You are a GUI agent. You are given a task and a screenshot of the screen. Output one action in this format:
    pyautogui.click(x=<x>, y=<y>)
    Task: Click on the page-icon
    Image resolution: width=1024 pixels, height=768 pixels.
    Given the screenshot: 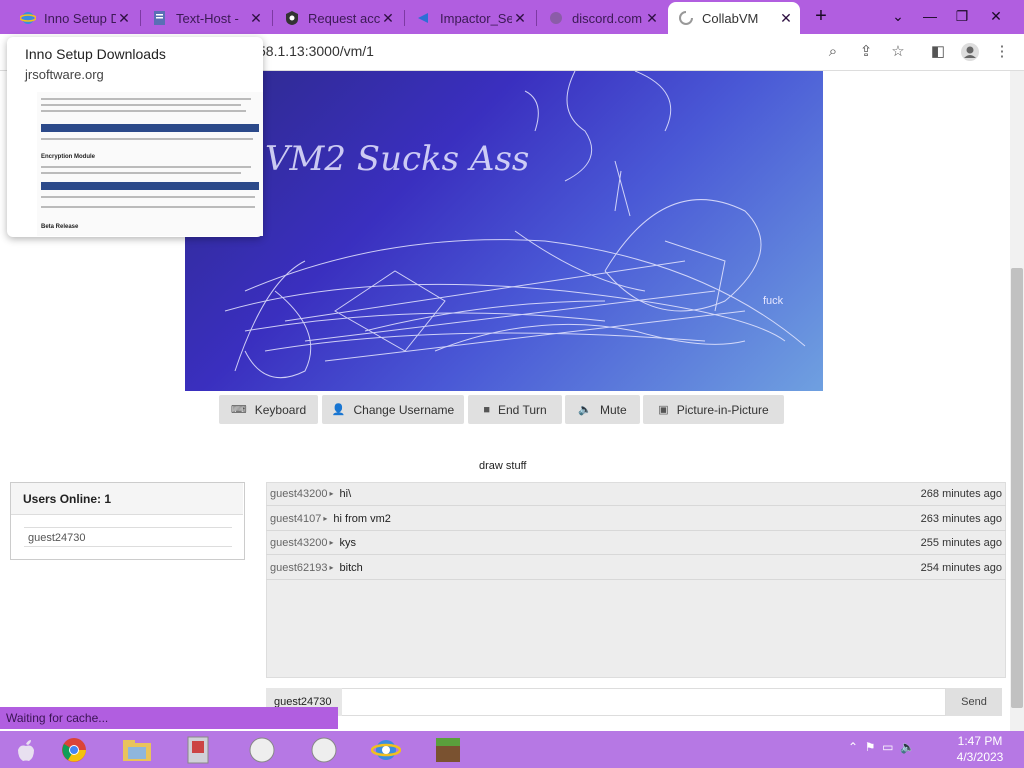 What is the action you would take?
    pyautogui.click(x=160, y=18)
    